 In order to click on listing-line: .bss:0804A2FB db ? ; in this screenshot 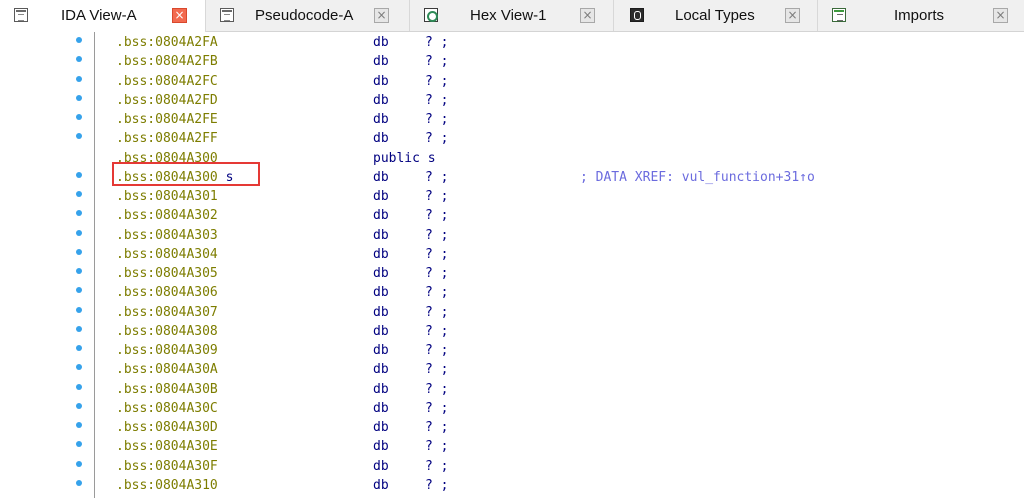, I will do `click(512, 61)`.